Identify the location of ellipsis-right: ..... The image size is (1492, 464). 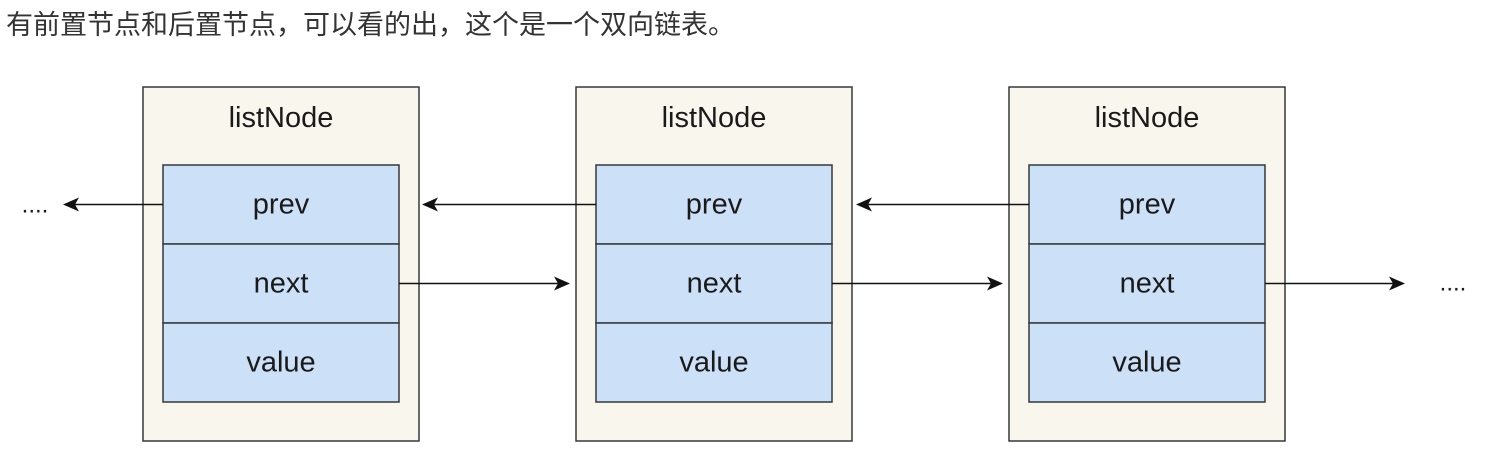
(1453, 283).